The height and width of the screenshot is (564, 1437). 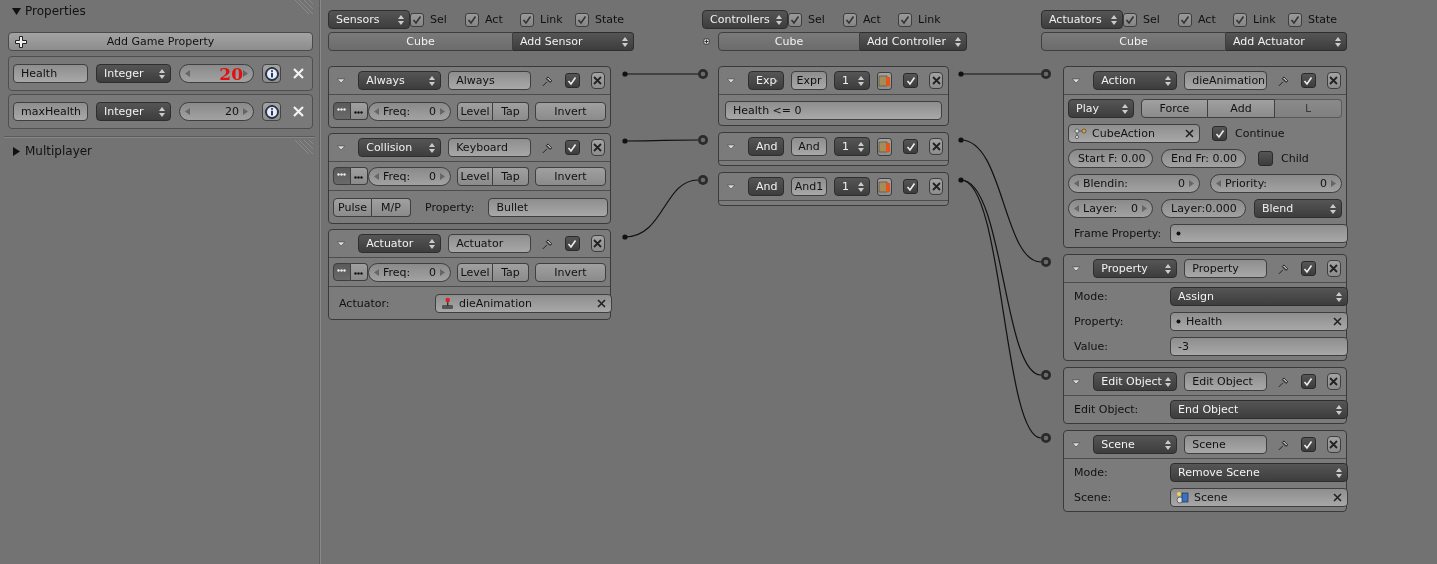 What do you see at coordinates (706, 41) in the screenshot?
I see `add-state-icon` at bounding box center [706, 41].